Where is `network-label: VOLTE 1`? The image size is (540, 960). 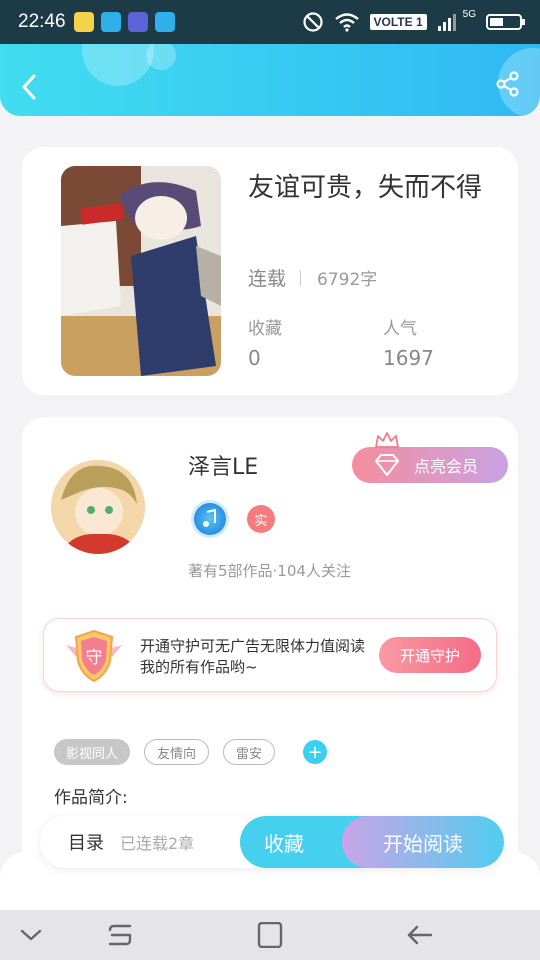
network-label: VOLTE 1 is located at coordinates (398, 22).